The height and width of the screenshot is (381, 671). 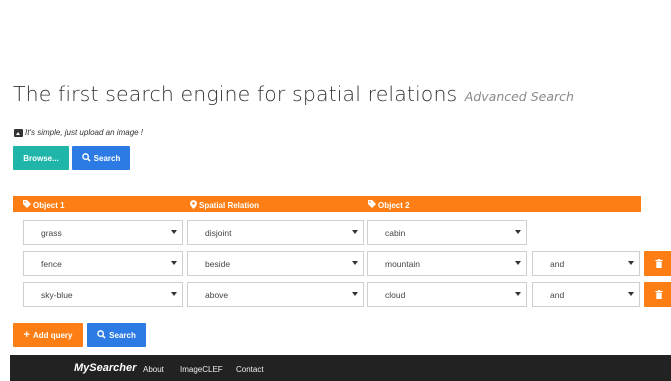 What do you see at coordinates (447, 263) in the screenshot?
I see `object2-select: mountain` at bounding box center [447, 263].